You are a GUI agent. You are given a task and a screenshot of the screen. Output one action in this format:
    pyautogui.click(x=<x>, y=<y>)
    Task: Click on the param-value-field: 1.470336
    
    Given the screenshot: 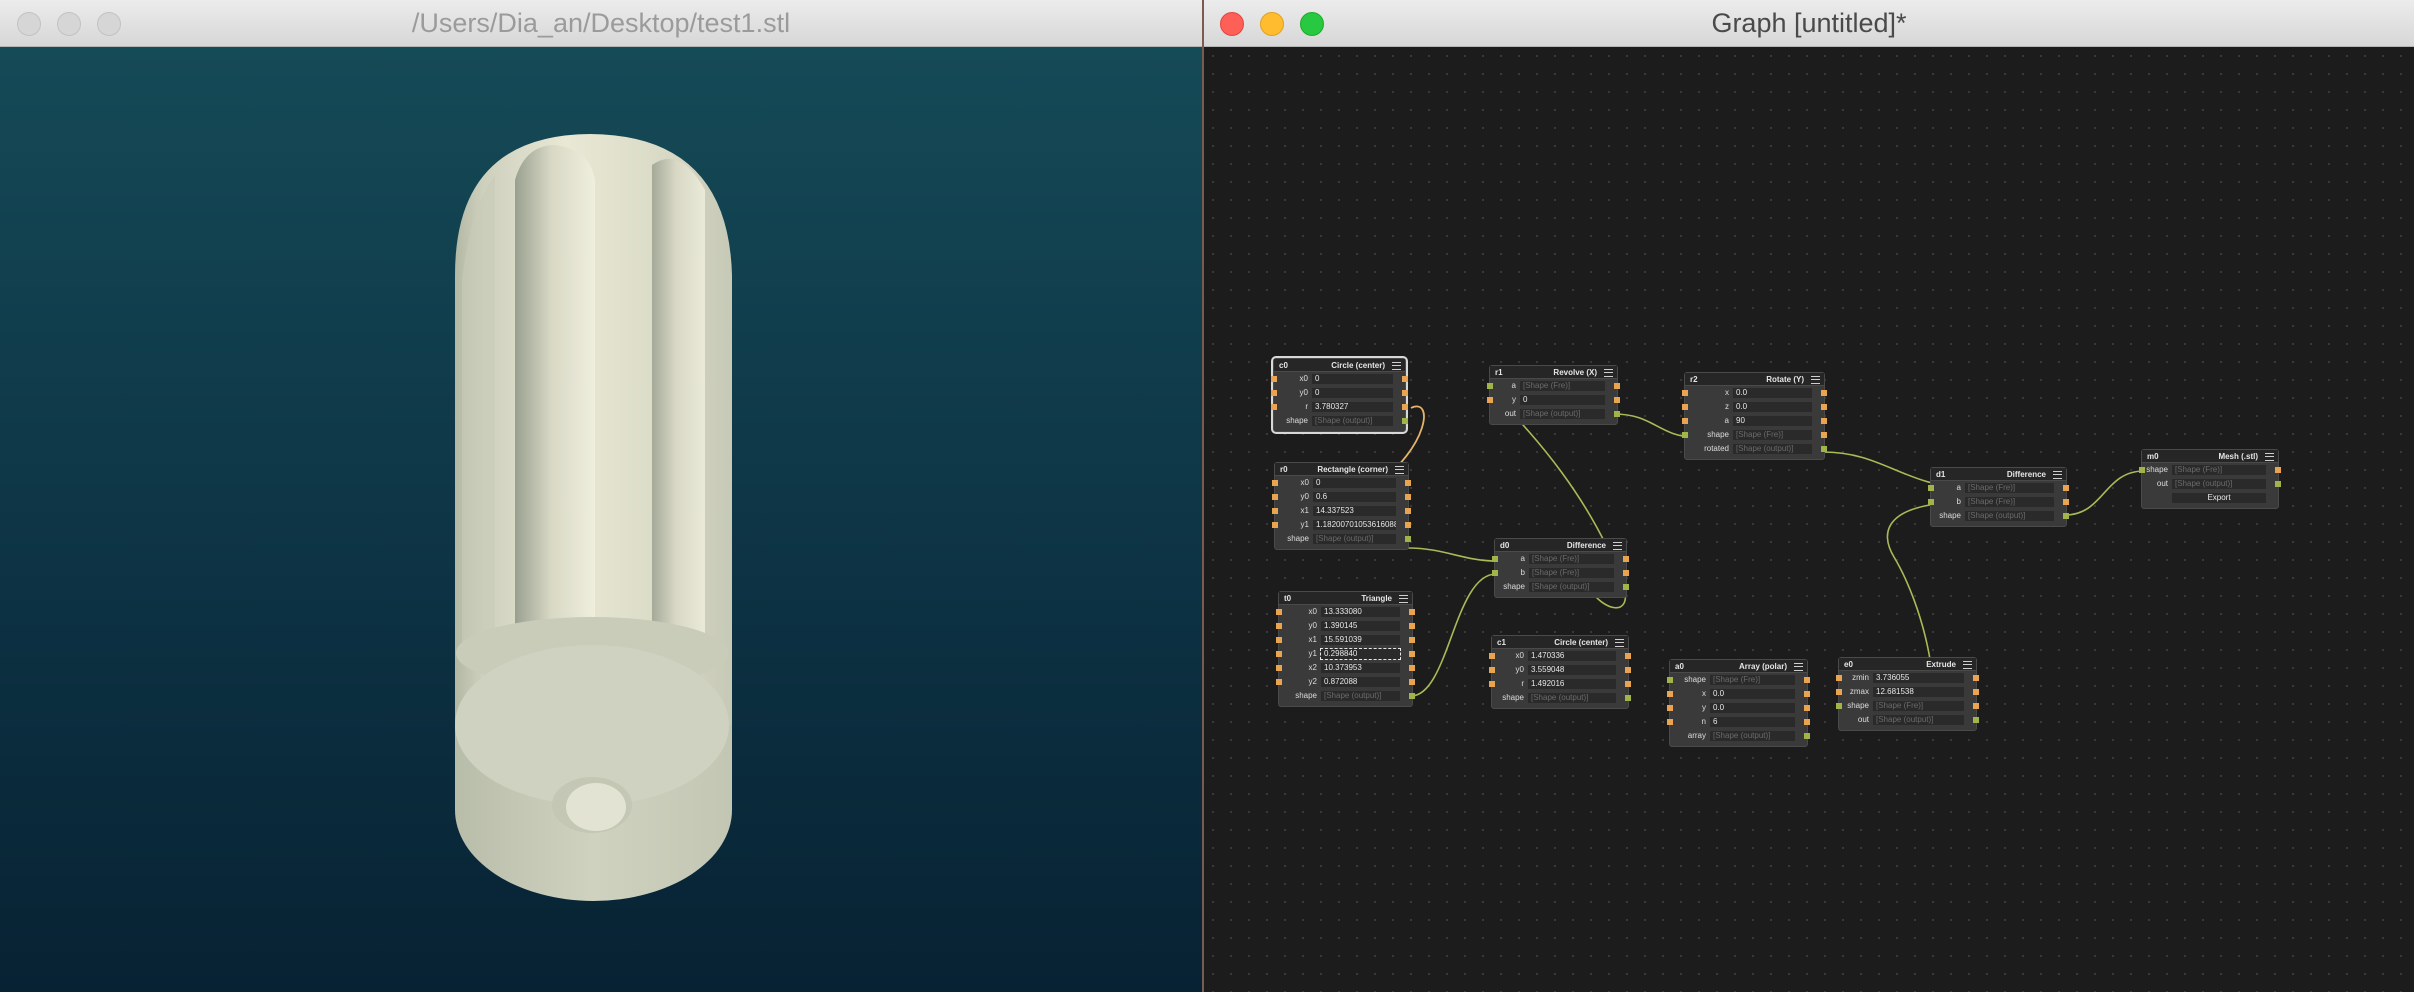 What is the action you would take?
    pyautogui.click(x=1572, y=656)
    